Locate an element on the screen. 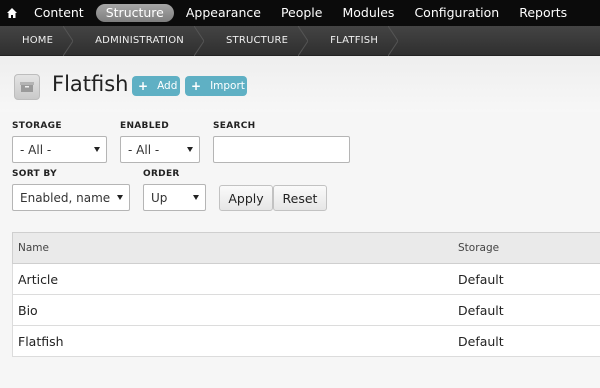  row-name: Flatfish is located at coordinates (41, 341).